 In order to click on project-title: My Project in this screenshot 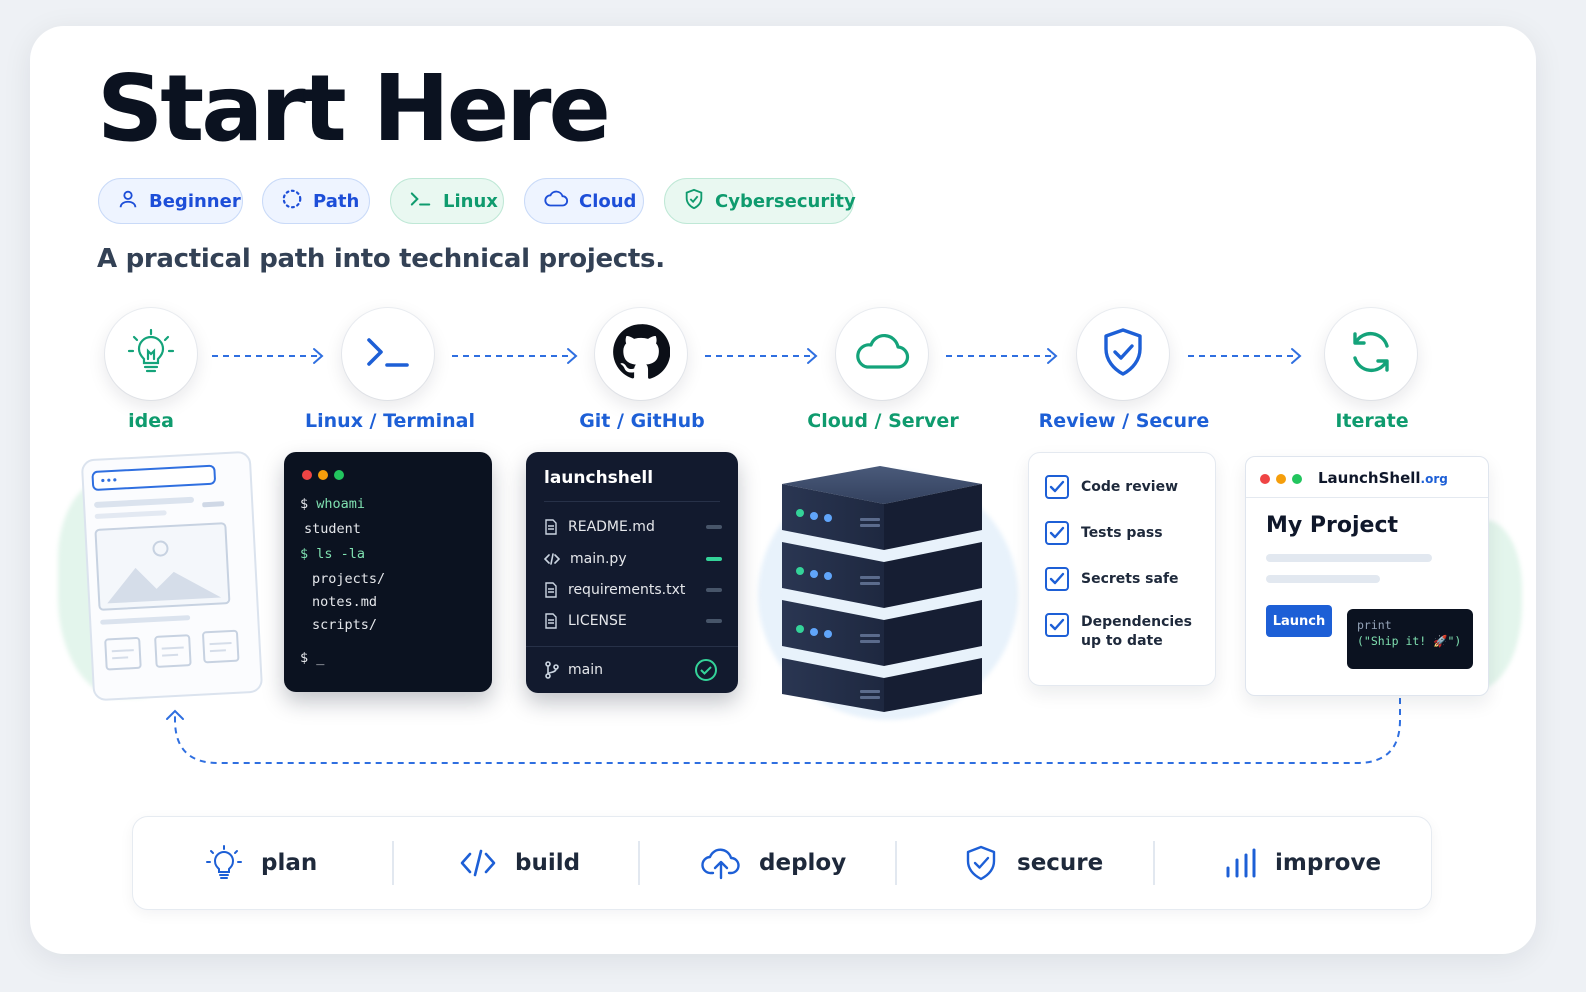, I will do `click(1332, 525)`.